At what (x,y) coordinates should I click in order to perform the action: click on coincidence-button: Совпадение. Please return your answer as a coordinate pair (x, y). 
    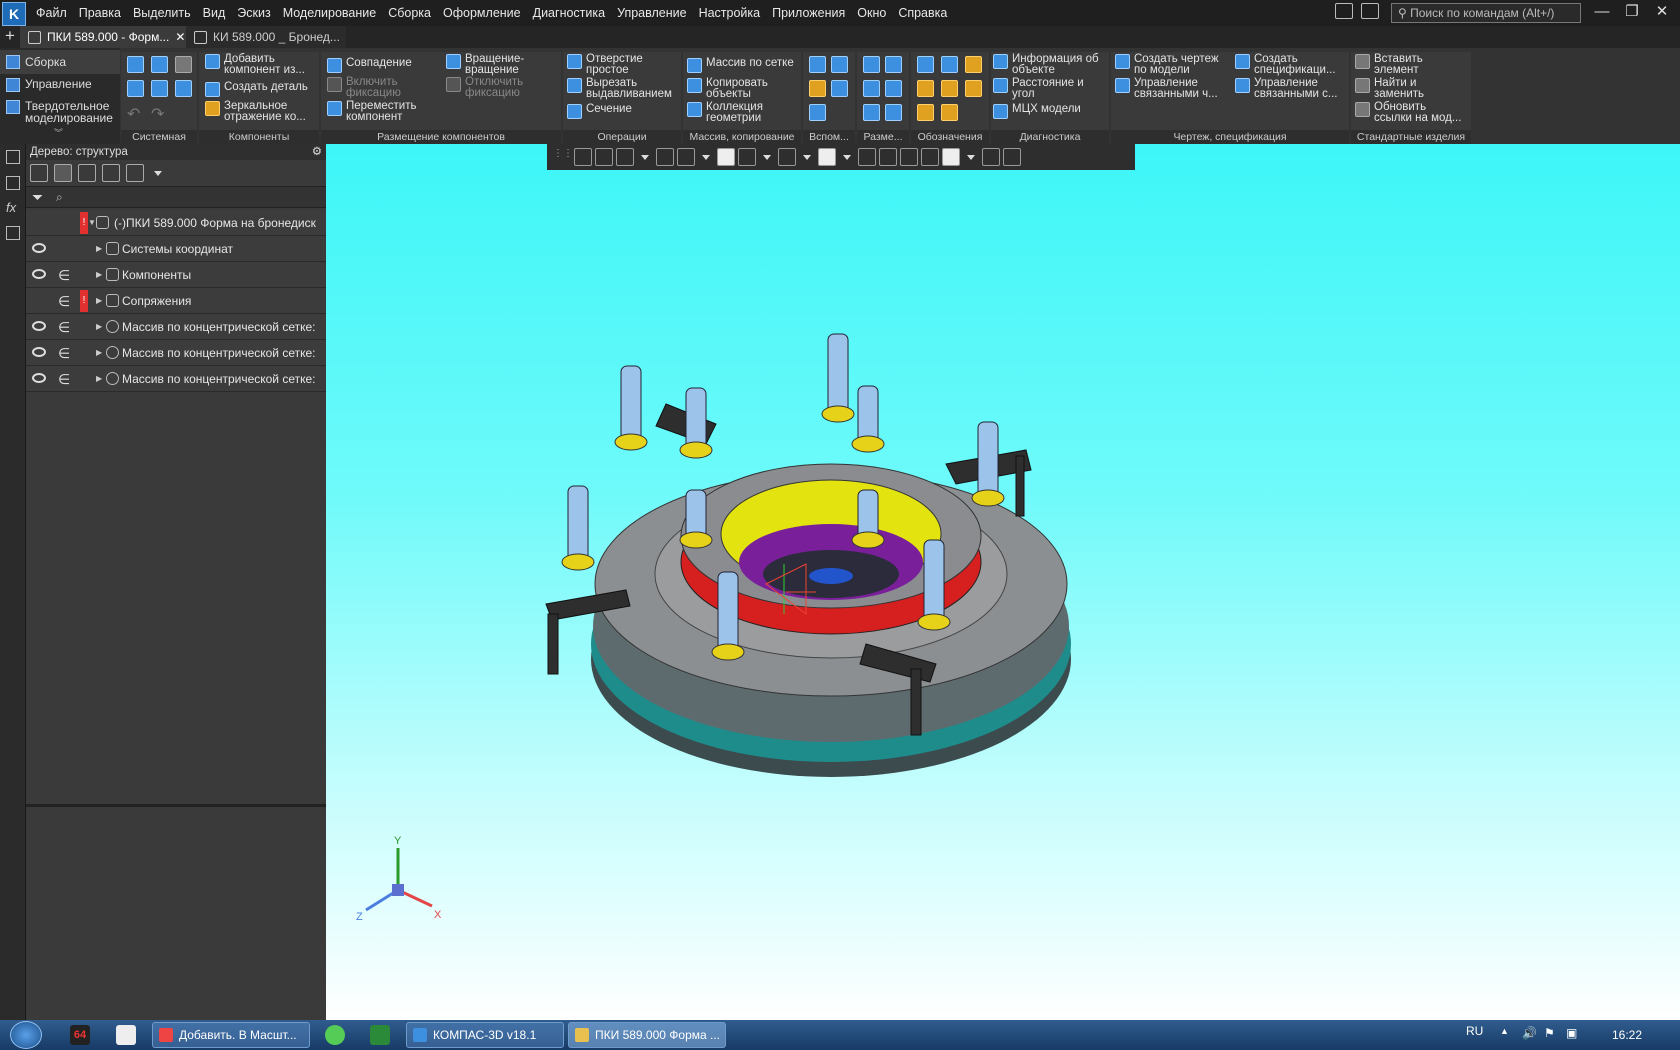
    Looking at the image, I should click on (369, 65).